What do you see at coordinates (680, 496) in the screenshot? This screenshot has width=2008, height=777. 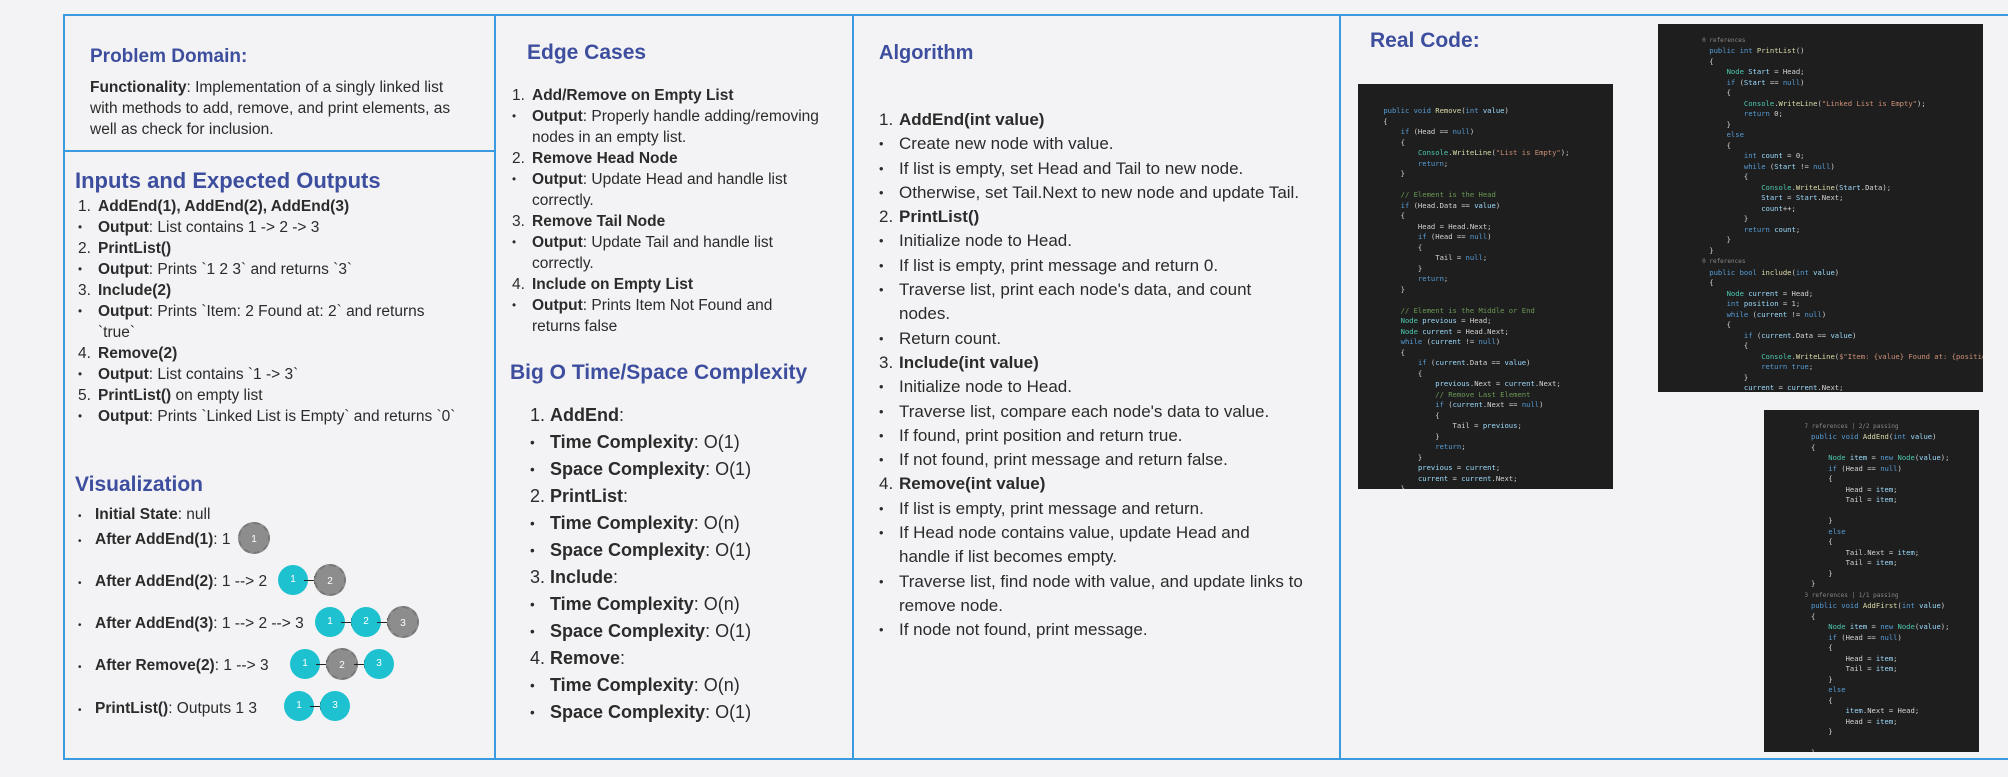 I see `list-item: 2. PrintList:` at bounding box center [680, 496].